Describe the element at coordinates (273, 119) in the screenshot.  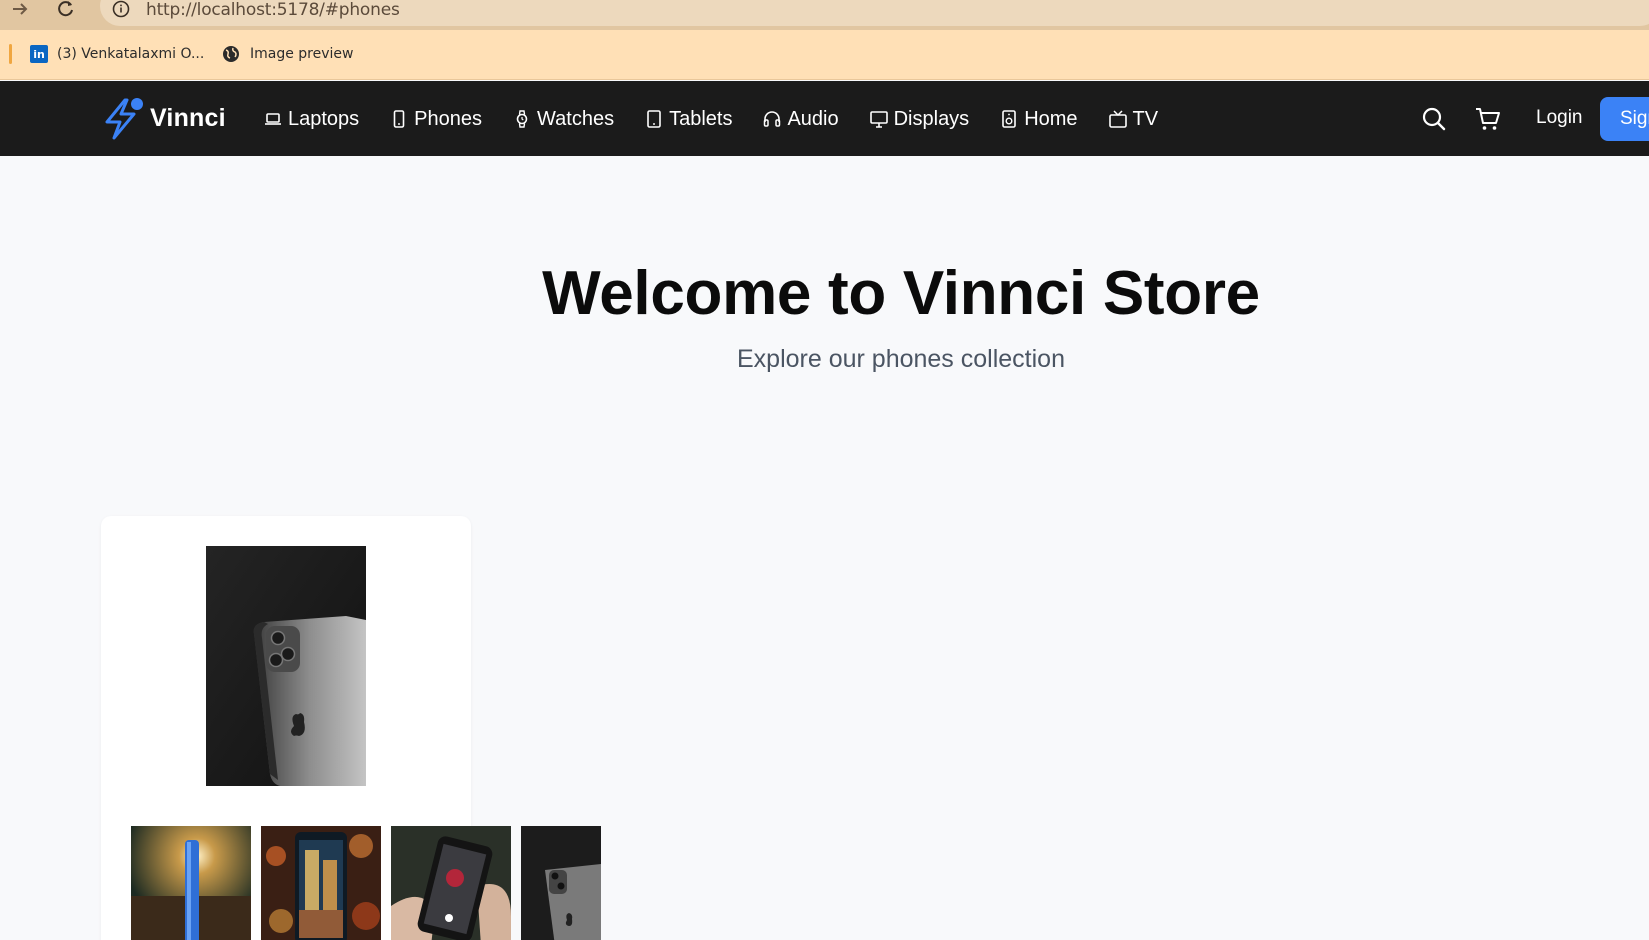
I see `laptop-icon` at that location.